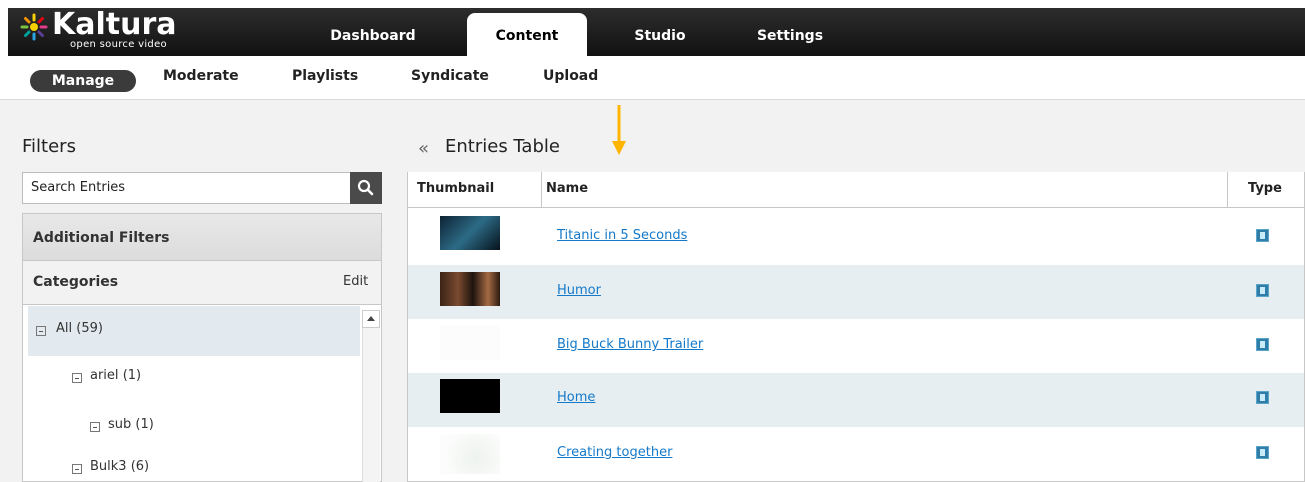  What do you see at coordinates (502, 146) in the screenshot?
I see `entries-table-title: Entries Table` at bounding box center [502, 146].